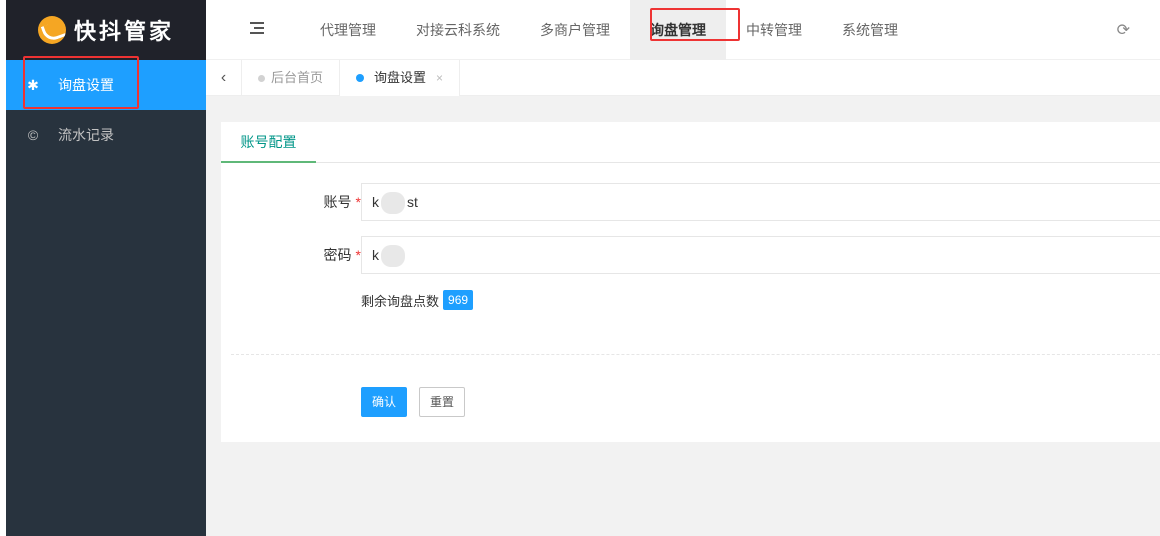 This screenshot has width=1160, height=536. I want to click on nav-item-yunke: 对接云科系统, so click(458, 30).